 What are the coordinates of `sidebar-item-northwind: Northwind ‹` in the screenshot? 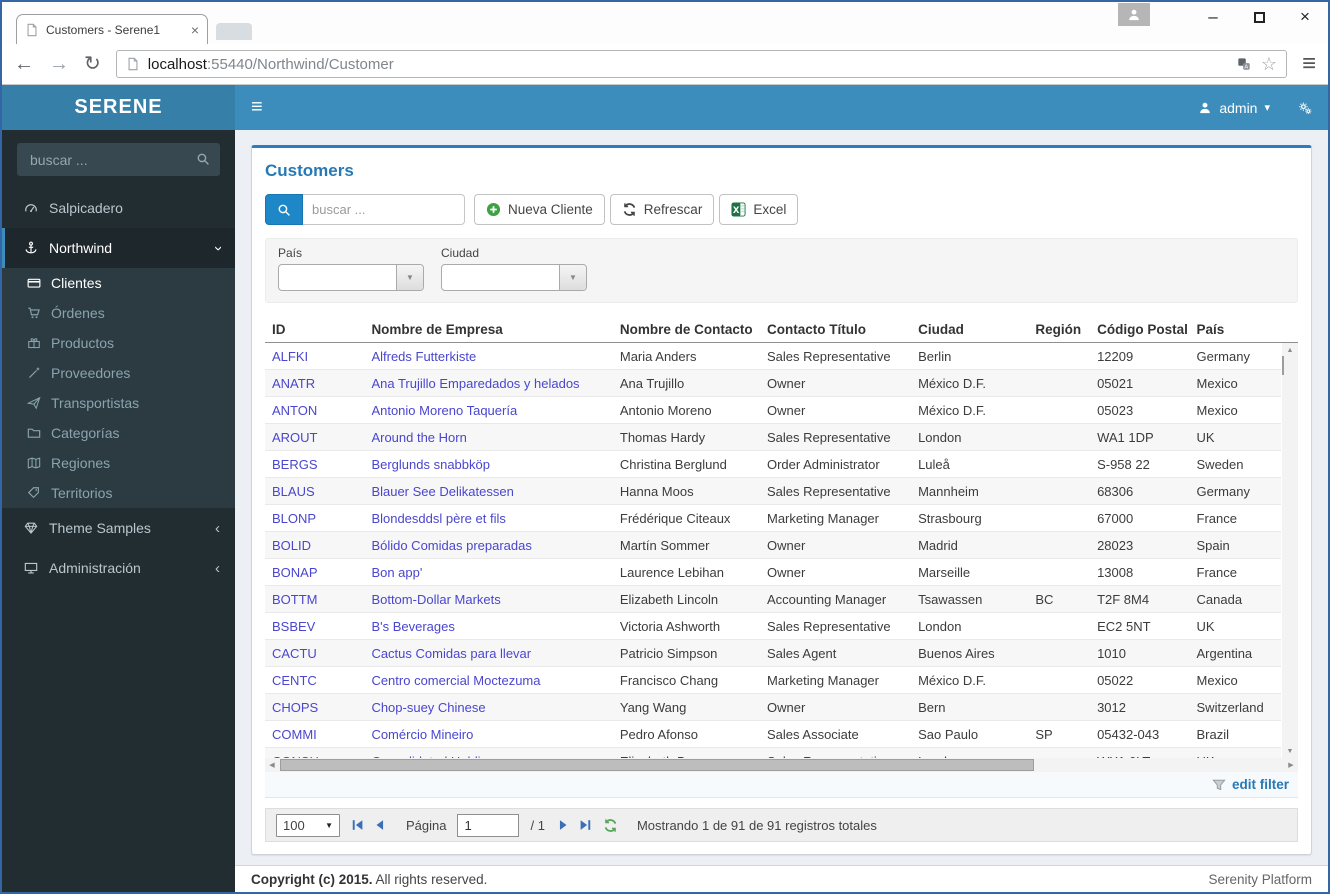 It's located at (118, 248).